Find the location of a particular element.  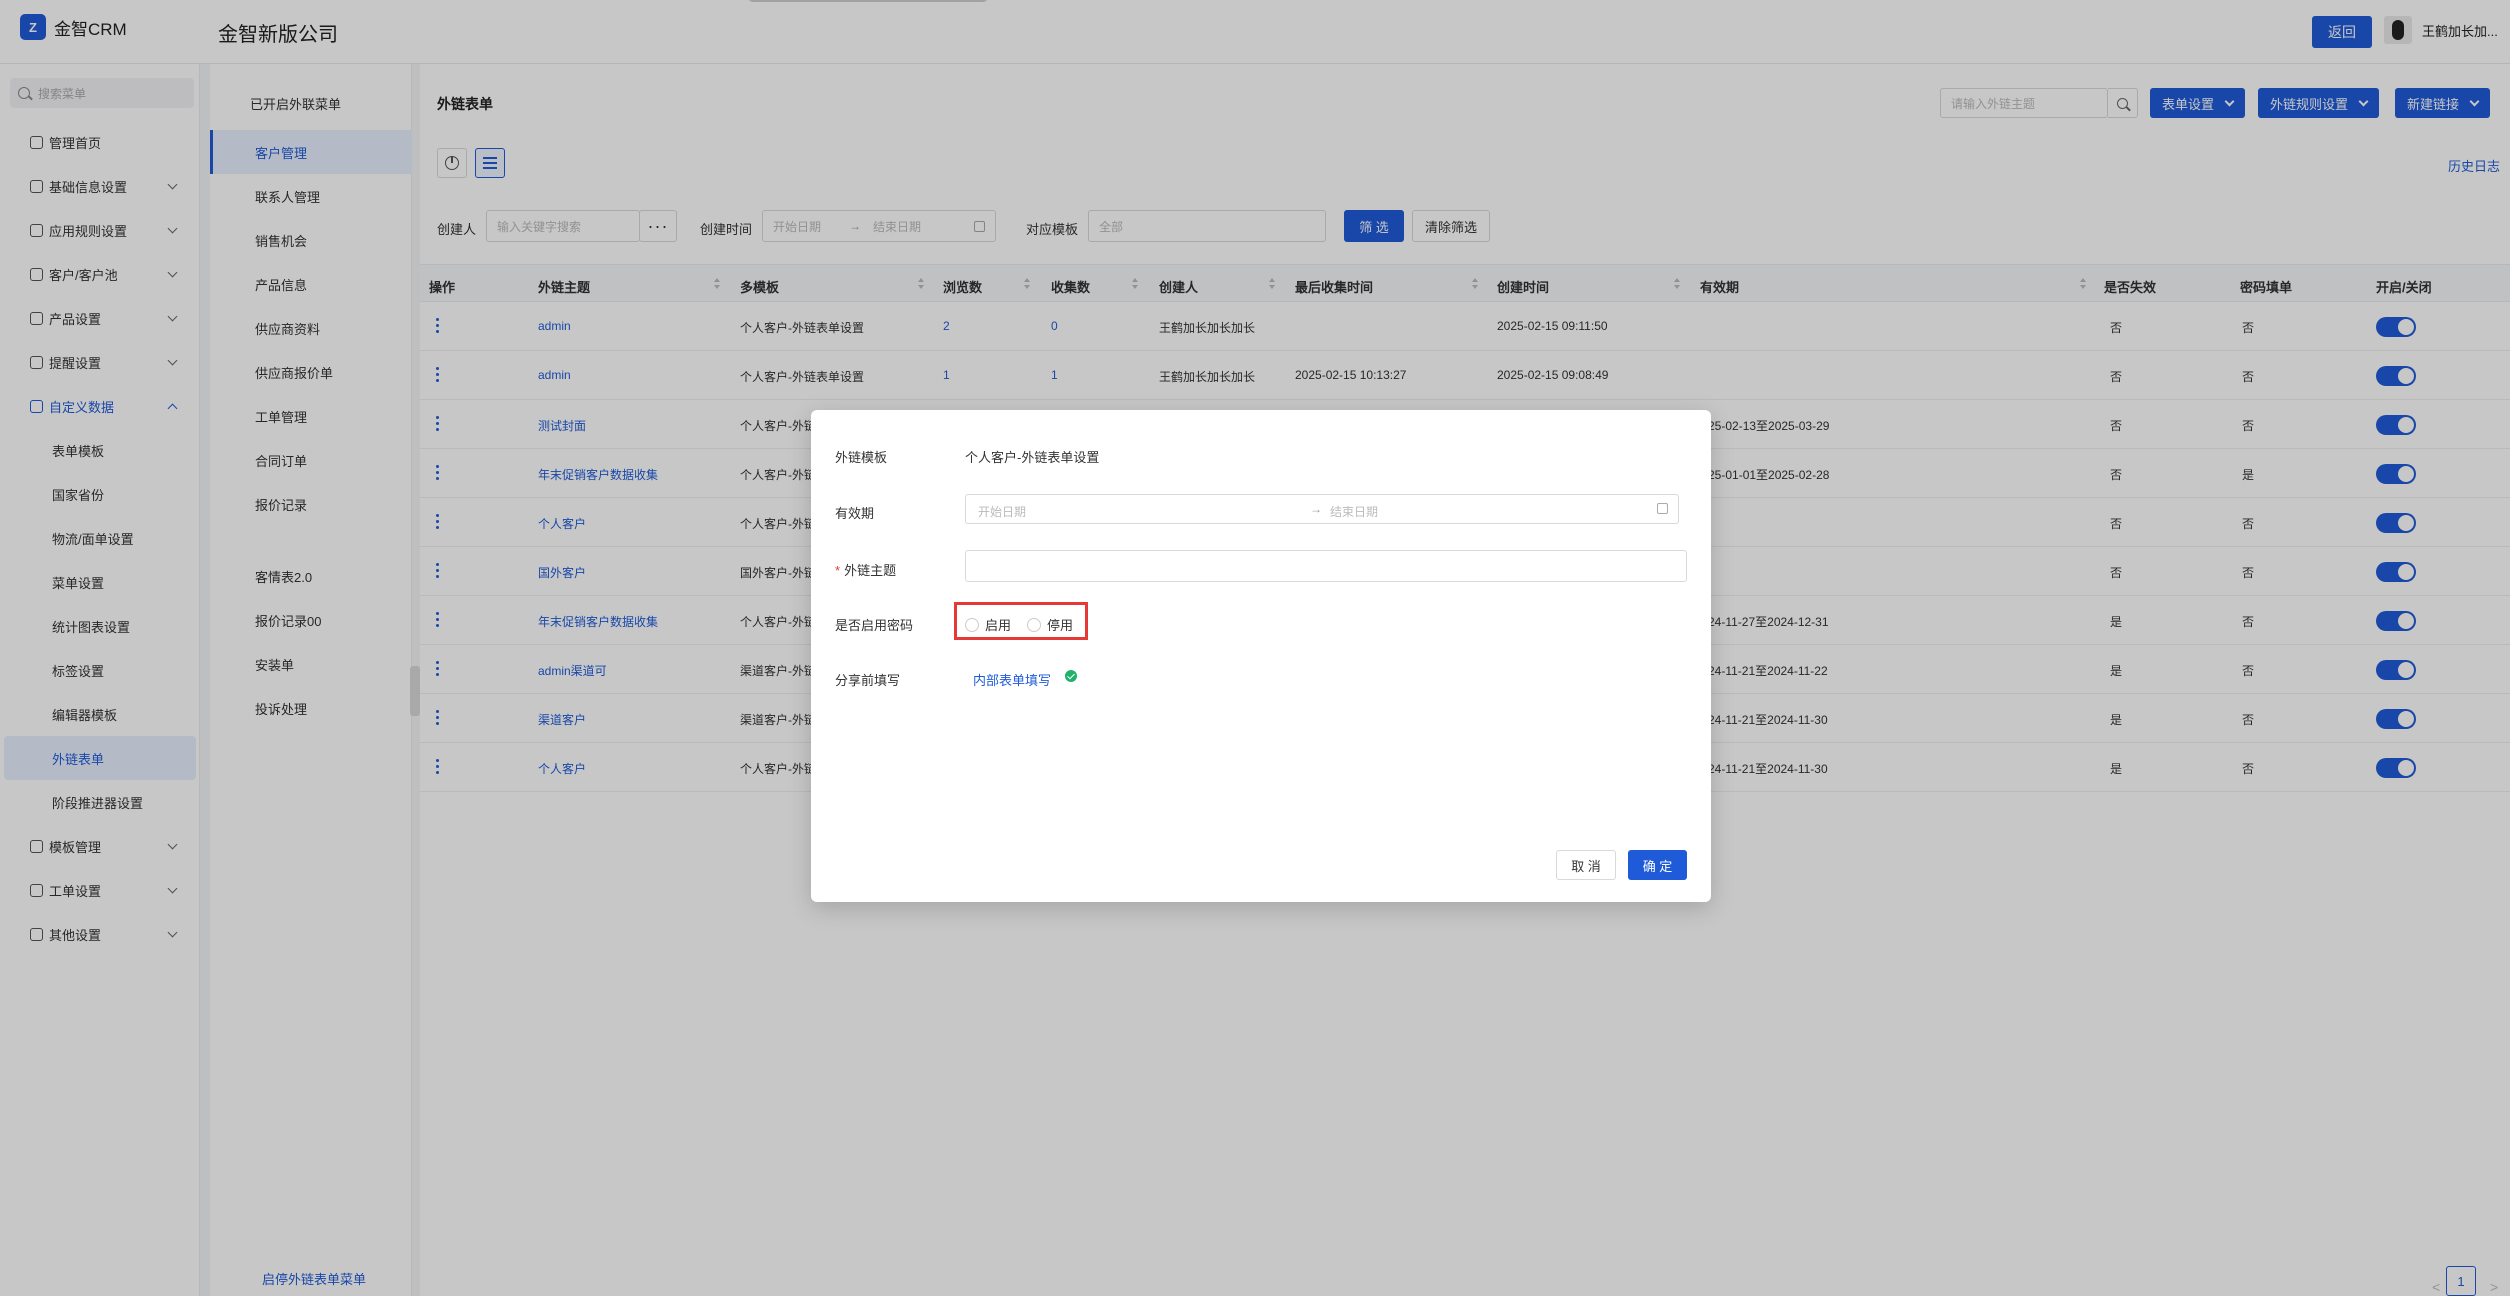

template-label: 外链模板 is located at coordinates (861, 457).